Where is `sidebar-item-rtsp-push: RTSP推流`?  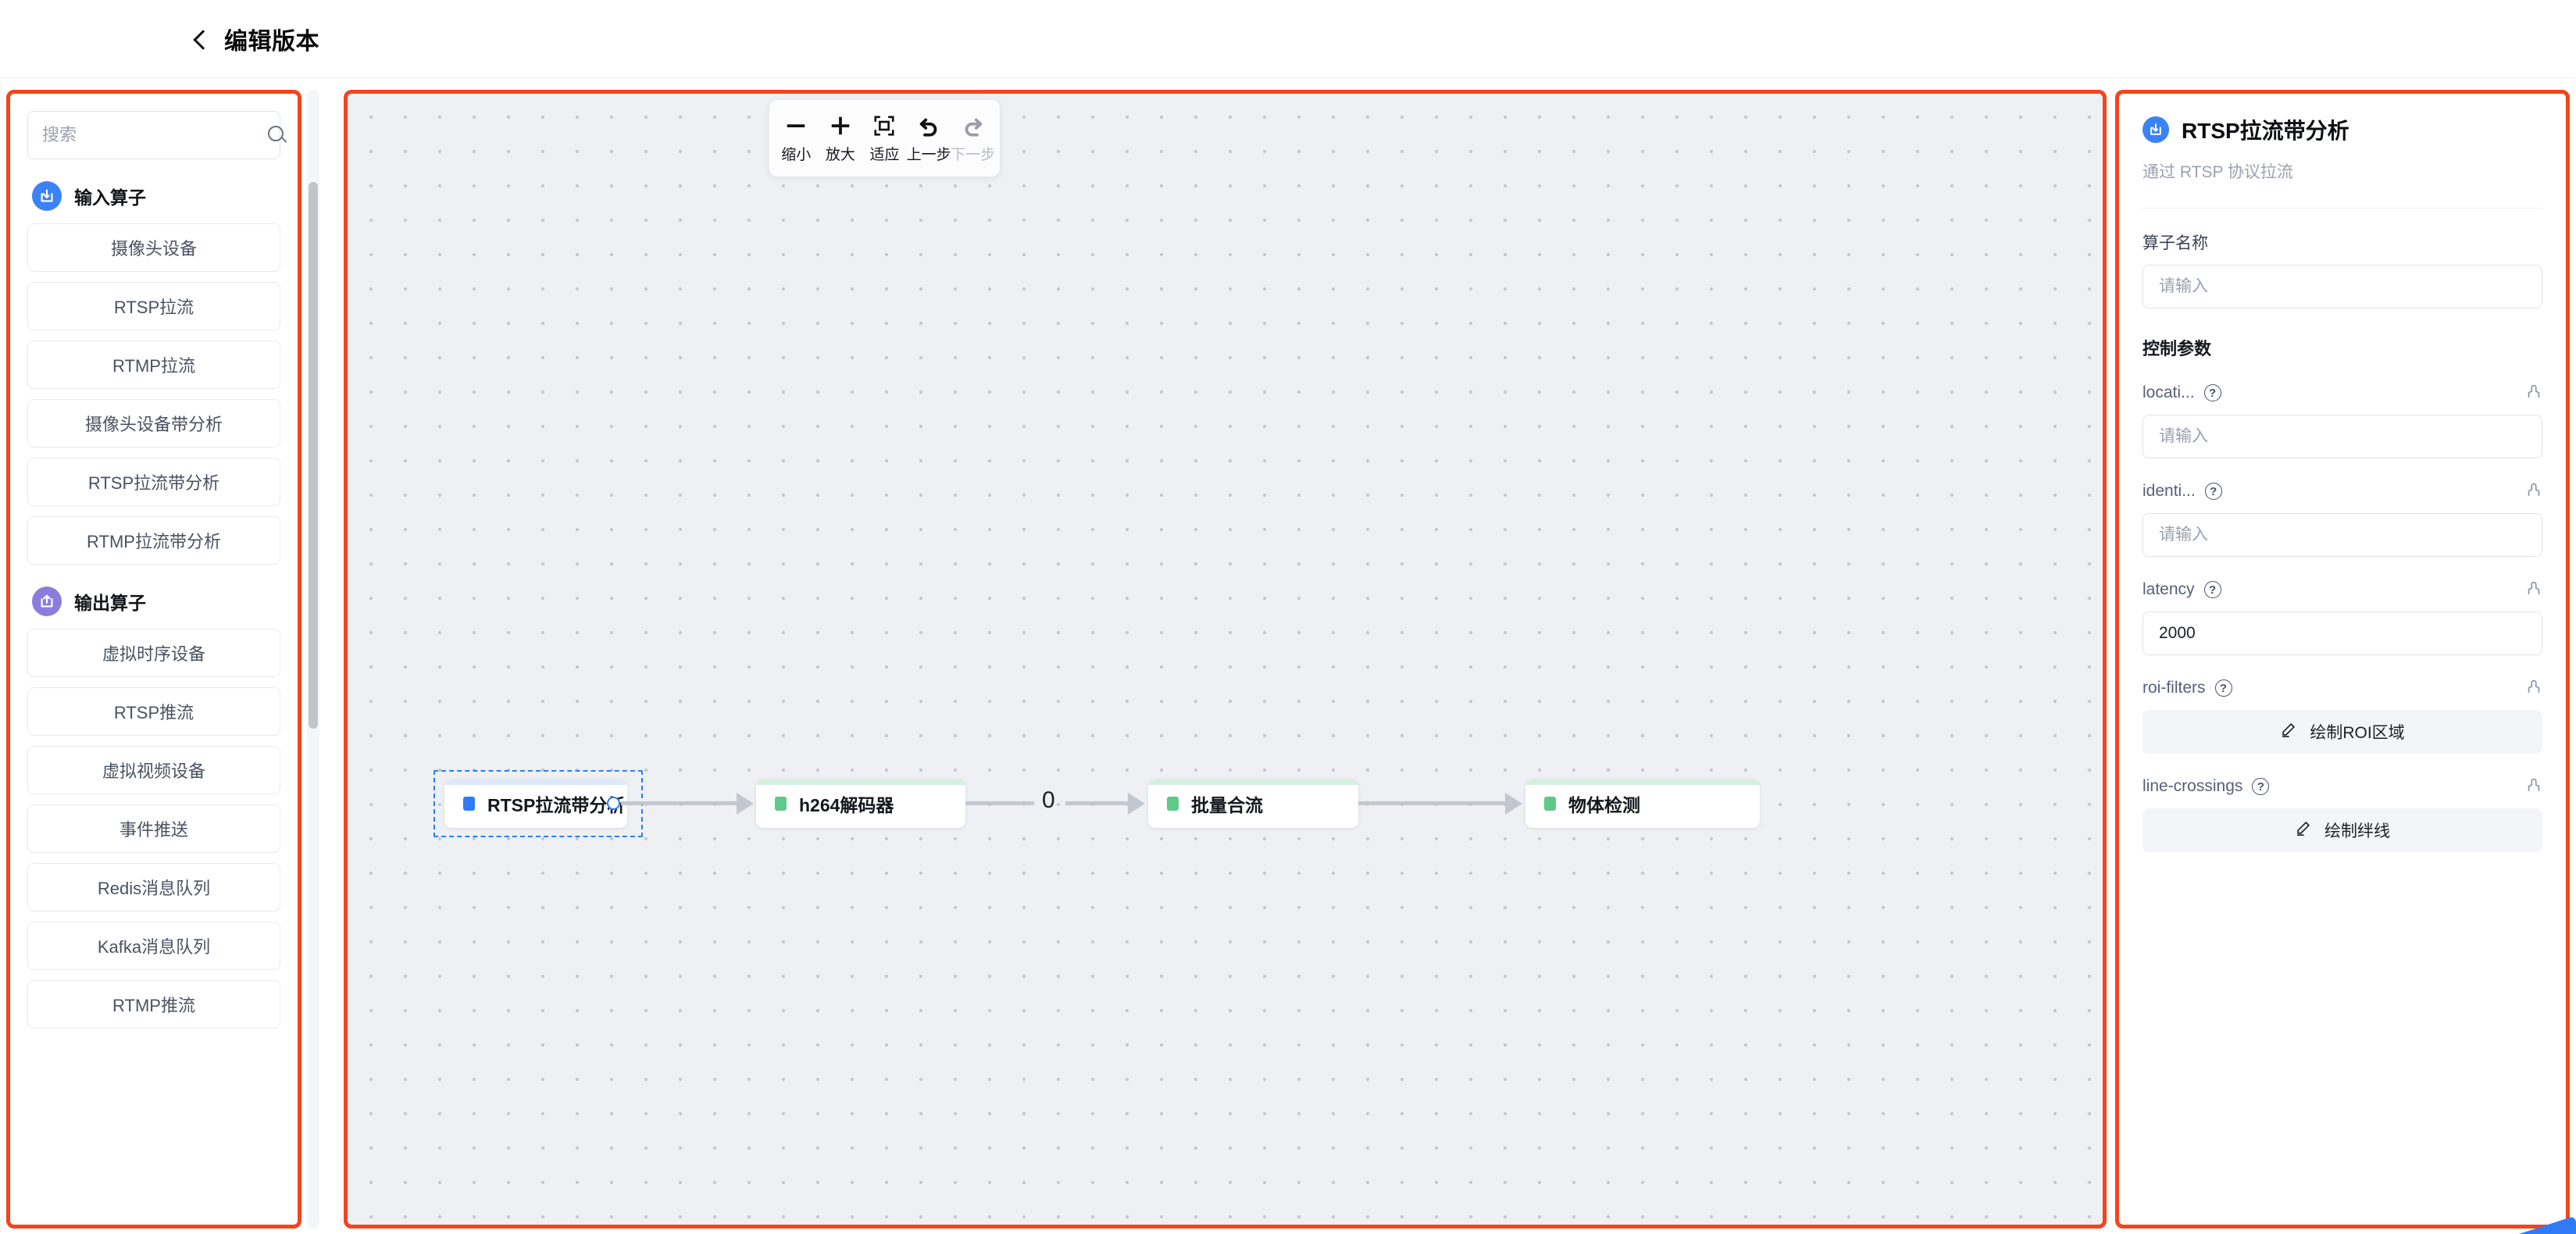
sidebar-item-rtsp-push: RTSP推流 is located at coordinates (153, 712).